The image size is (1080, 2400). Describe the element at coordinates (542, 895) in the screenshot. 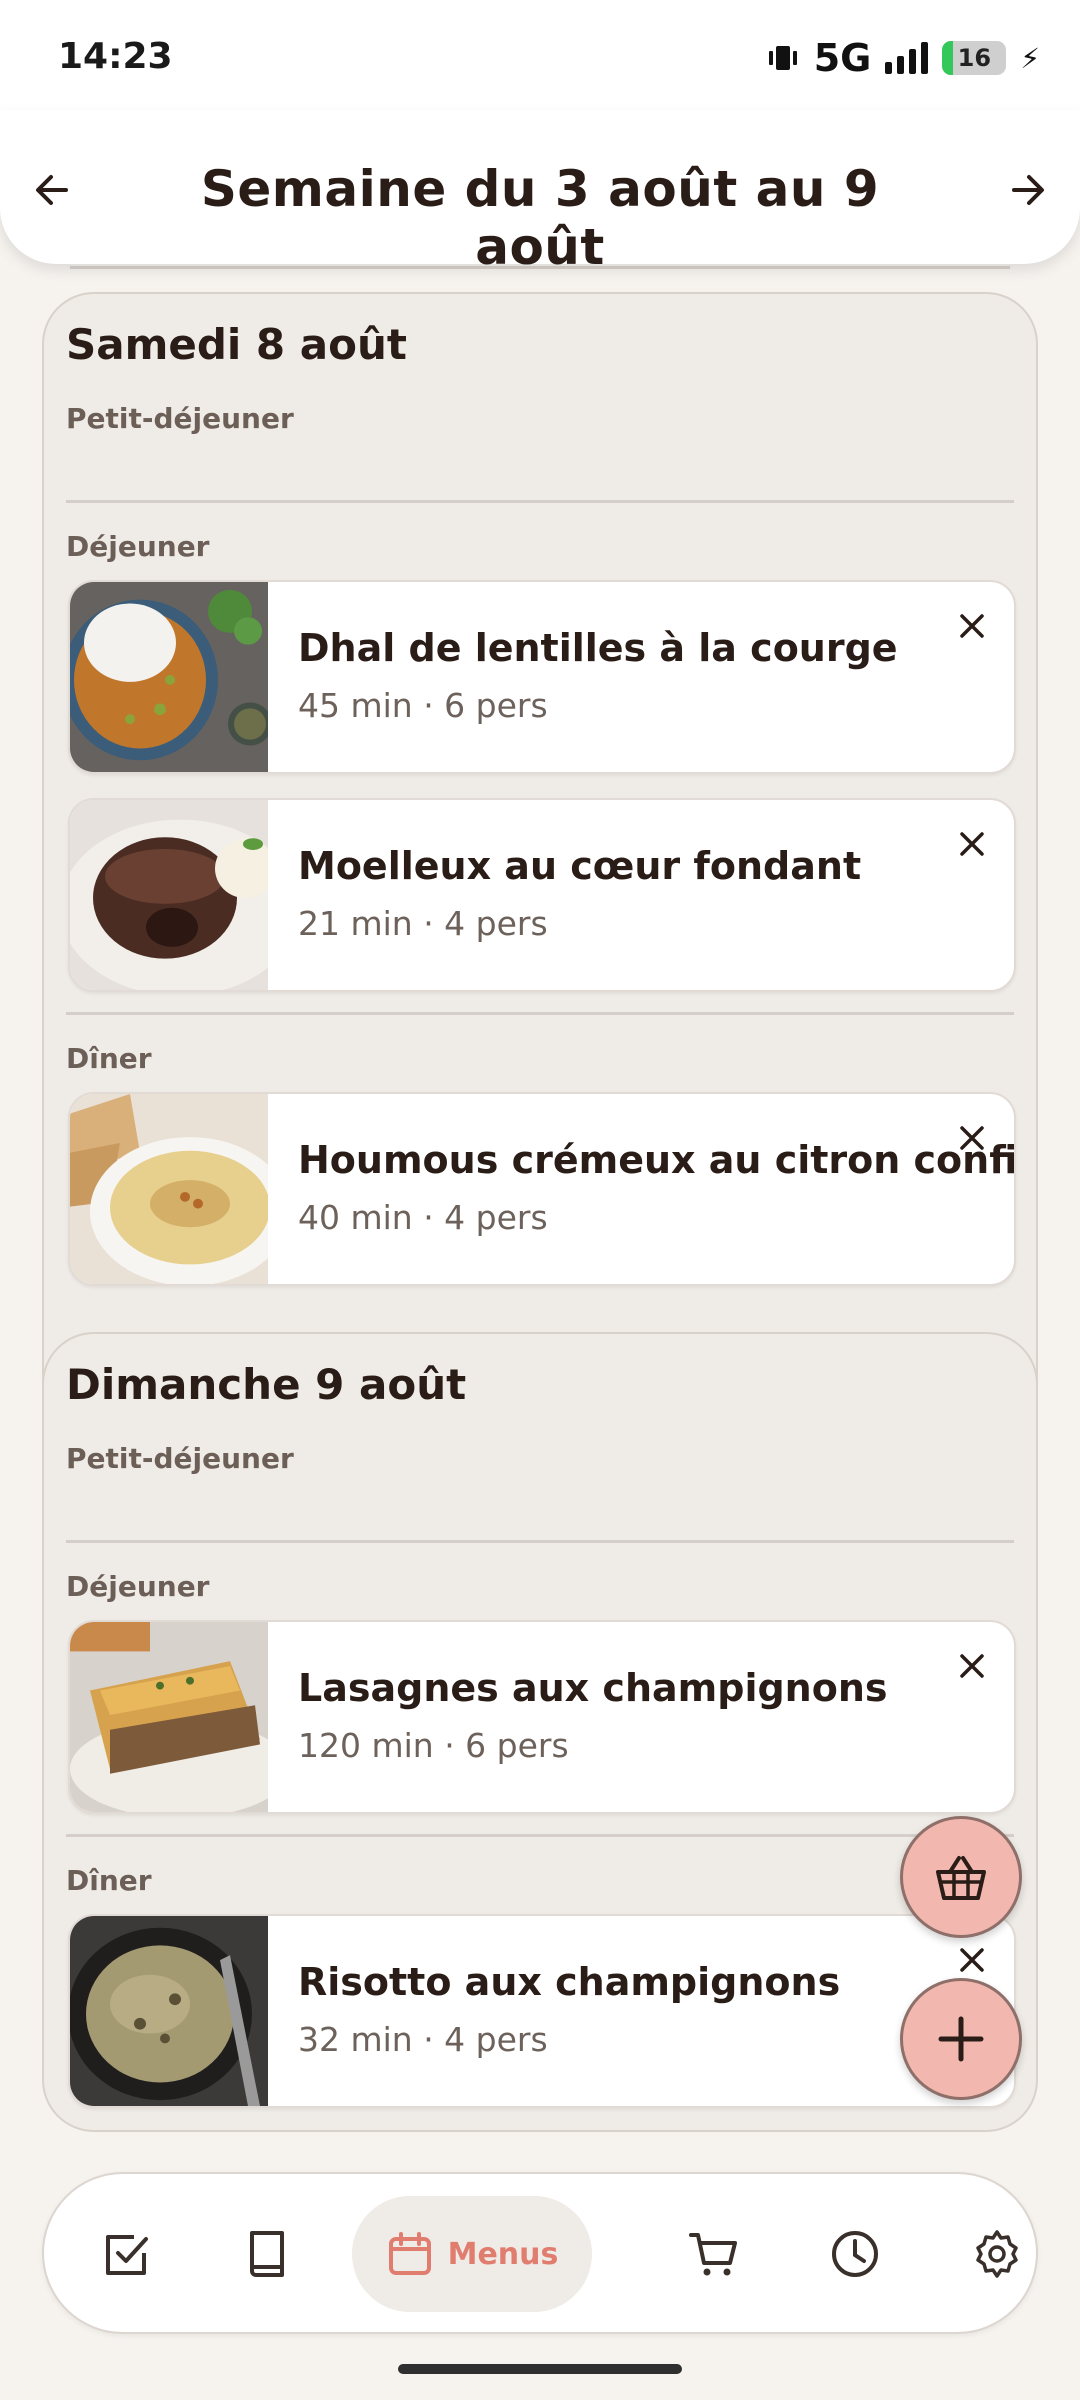

I see `recipe-card: Moelleux au cœur fondant 21 min · 4 pers` at that location.